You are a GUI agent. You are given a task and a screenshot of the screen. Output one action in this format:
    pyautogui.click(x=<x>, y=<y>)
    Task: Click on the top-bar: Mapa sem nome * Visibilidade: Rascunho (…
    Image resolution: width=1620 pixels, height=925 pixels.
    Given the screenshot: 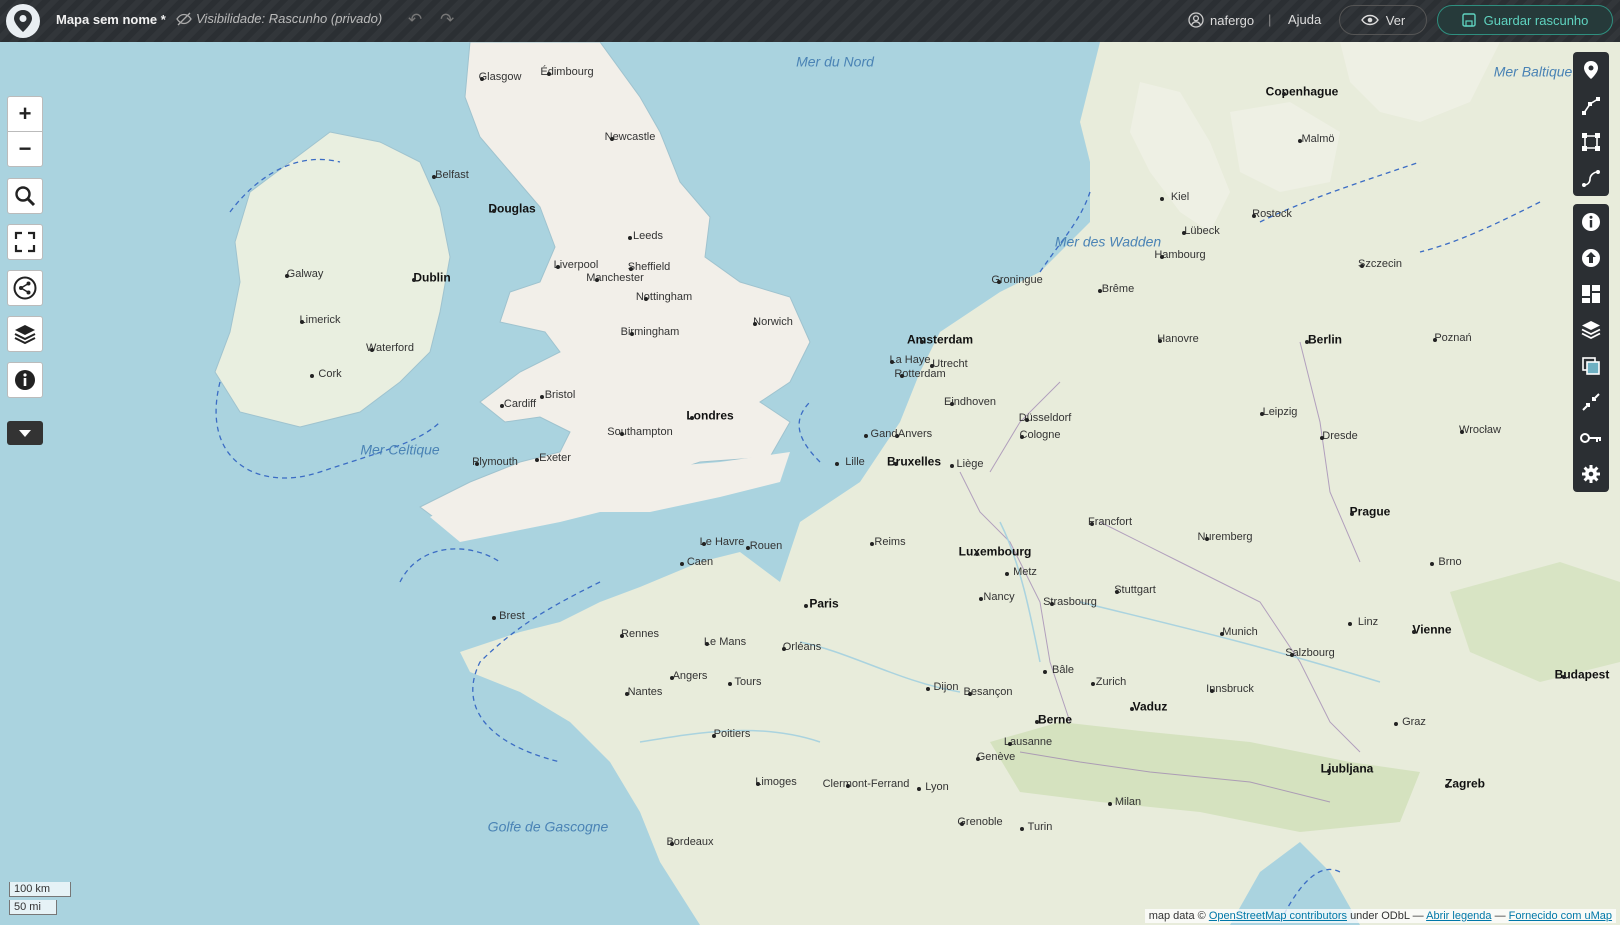 What is the action you would take?
    pyautogui.click(x=810, y=21)
    